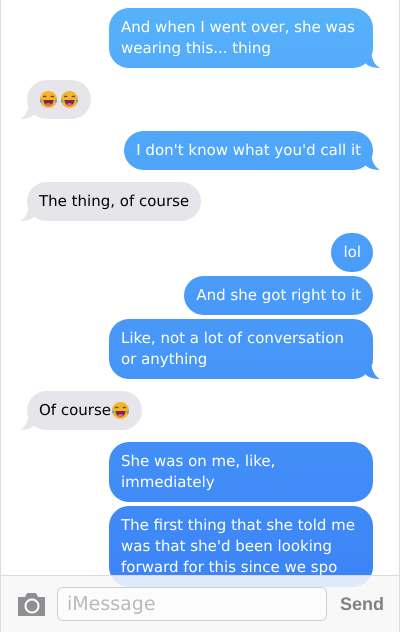 The height and width of the screenshot is (632, 400). Describe the element at coordinates (238, 546) in the screenshot. I see `message-text: The first thing that she told me was that she'd been looking forward for this since we spo` at that location.